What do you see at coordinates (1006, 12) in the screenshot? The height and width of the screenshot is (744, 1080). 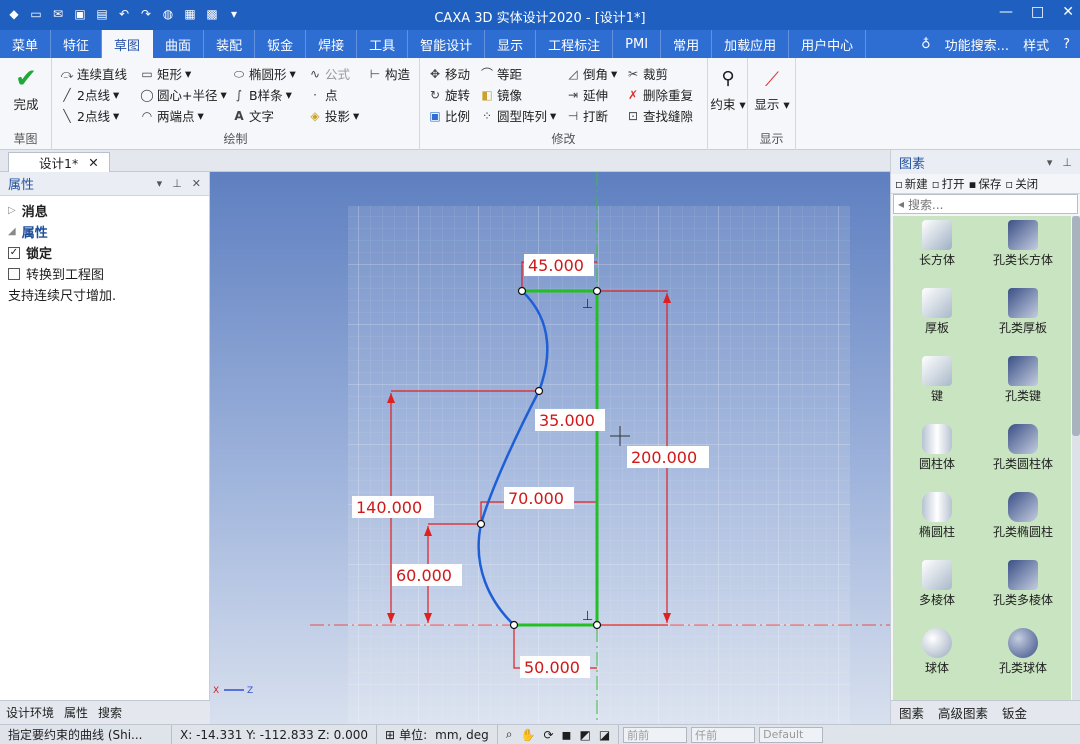 I see `minimize-button: —` at bounding box center [1006, 12].